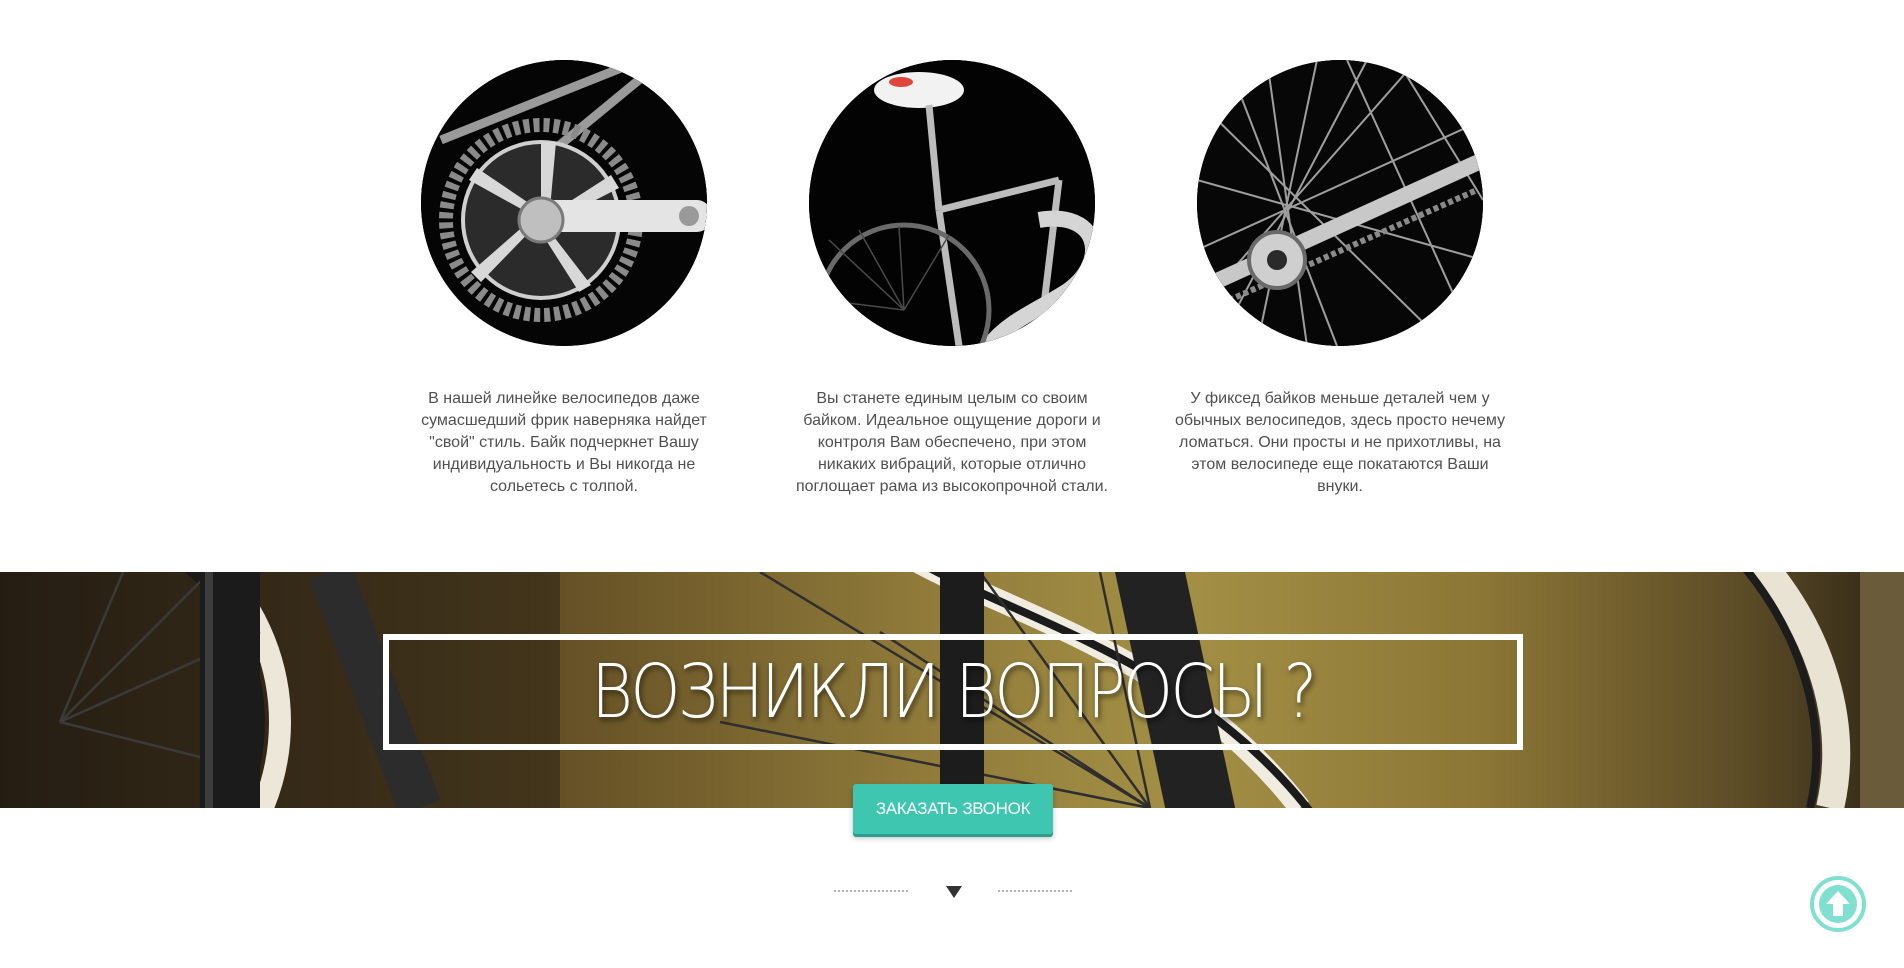 The width and height of the screenshot is (1904, 968). I want to click on feature-line: сумасшедший фрик наверняка найдет, so click(564, 420).